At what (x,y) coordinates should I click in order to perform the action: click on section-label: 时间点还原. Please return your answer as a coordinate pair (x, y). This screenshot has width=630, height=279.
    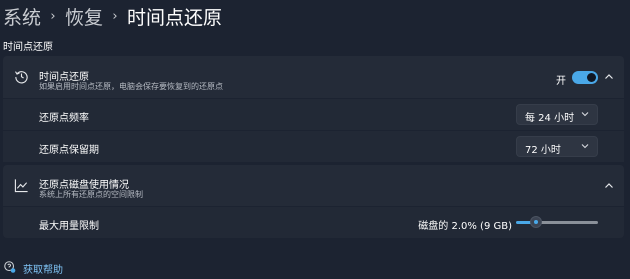
    Looking at the image, I should click on (28, 47).